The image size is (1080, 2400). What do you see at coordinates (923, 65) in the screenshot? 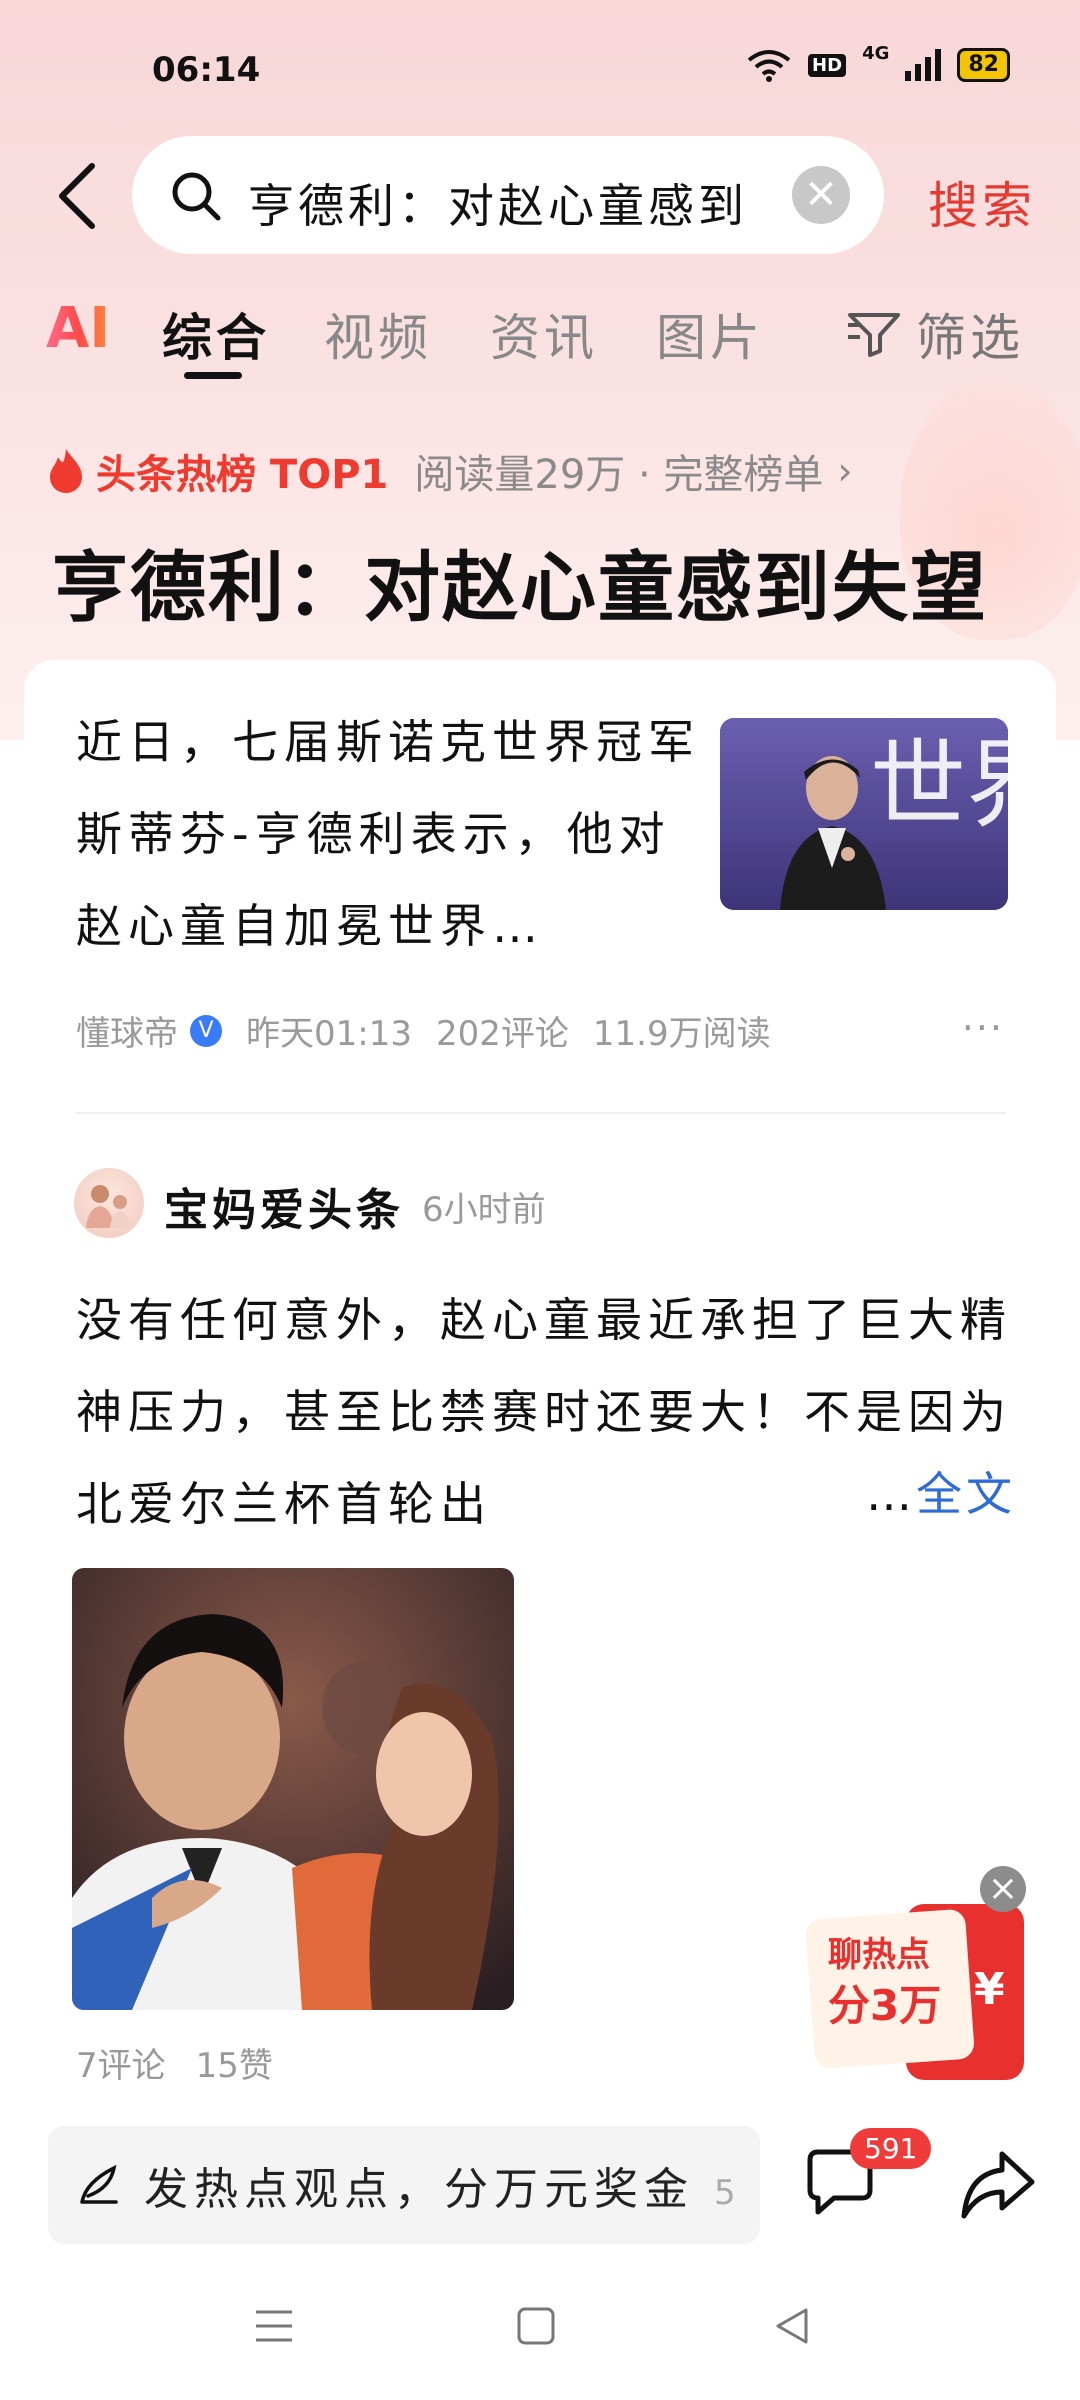
I see `signal-icon` at bounding box center [923, 65].